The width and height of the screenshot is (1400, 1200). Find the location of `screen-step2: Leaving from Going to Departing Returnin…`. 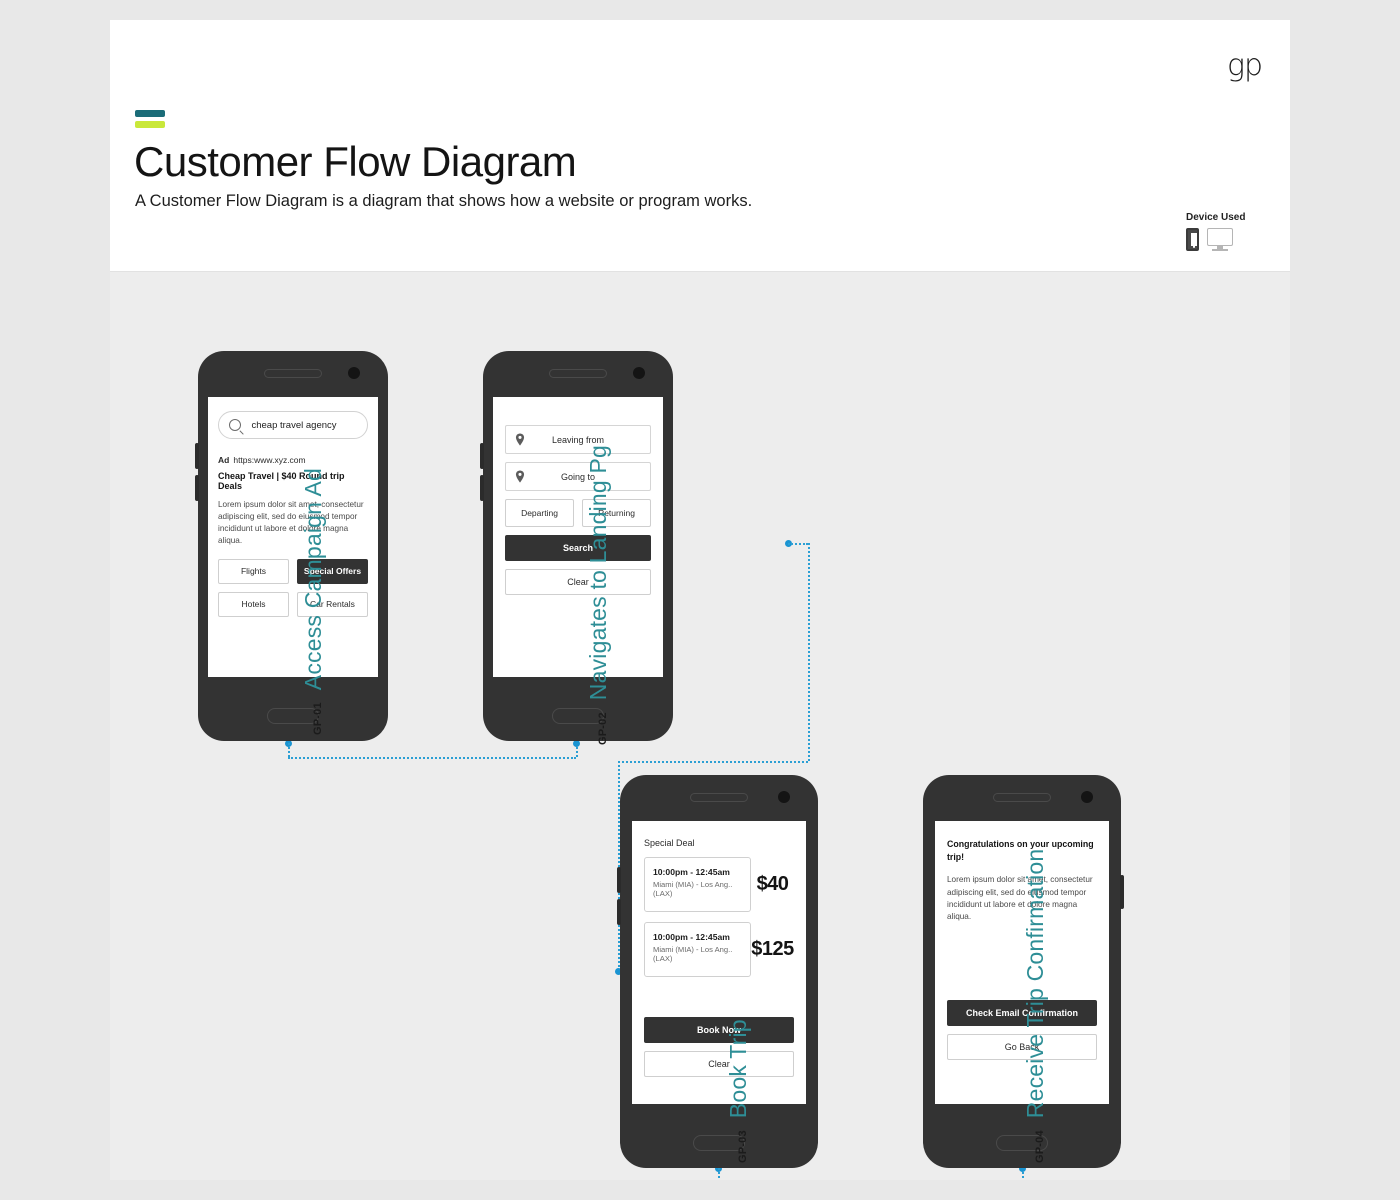

screen-step2: Leaving from Going to Departing Returnin… is located at coordinates (578, 537).